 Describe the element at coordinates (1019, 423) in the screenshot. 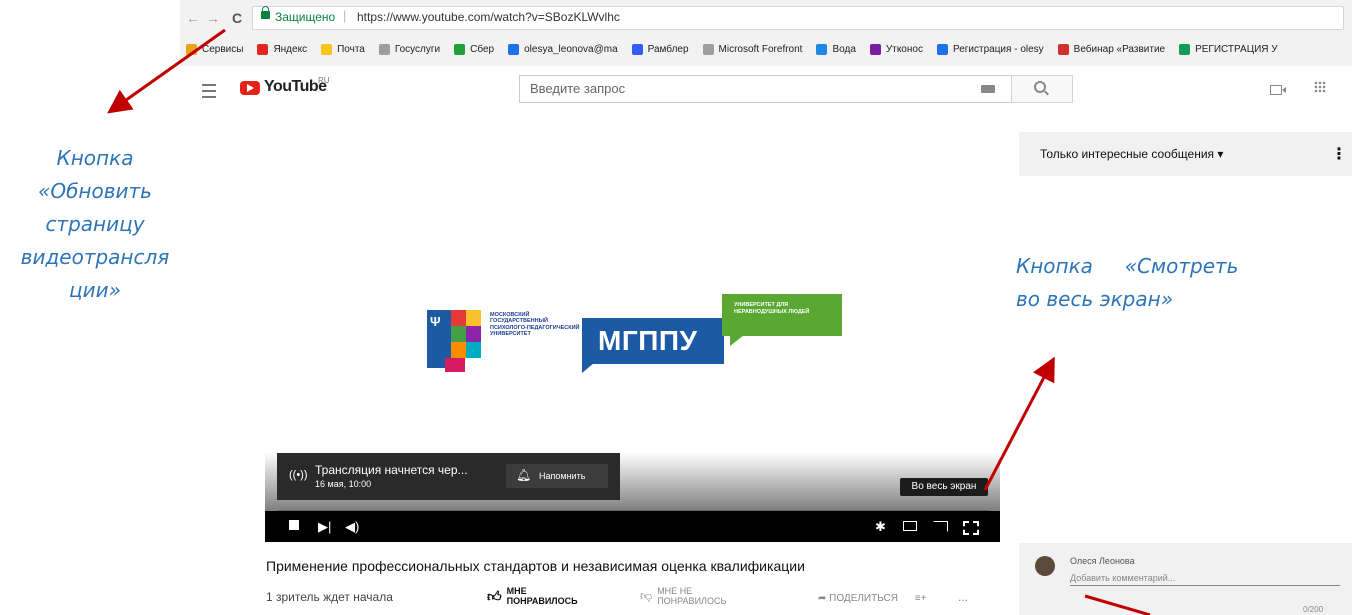

I see `arrow-to-fullscreen` at that location.